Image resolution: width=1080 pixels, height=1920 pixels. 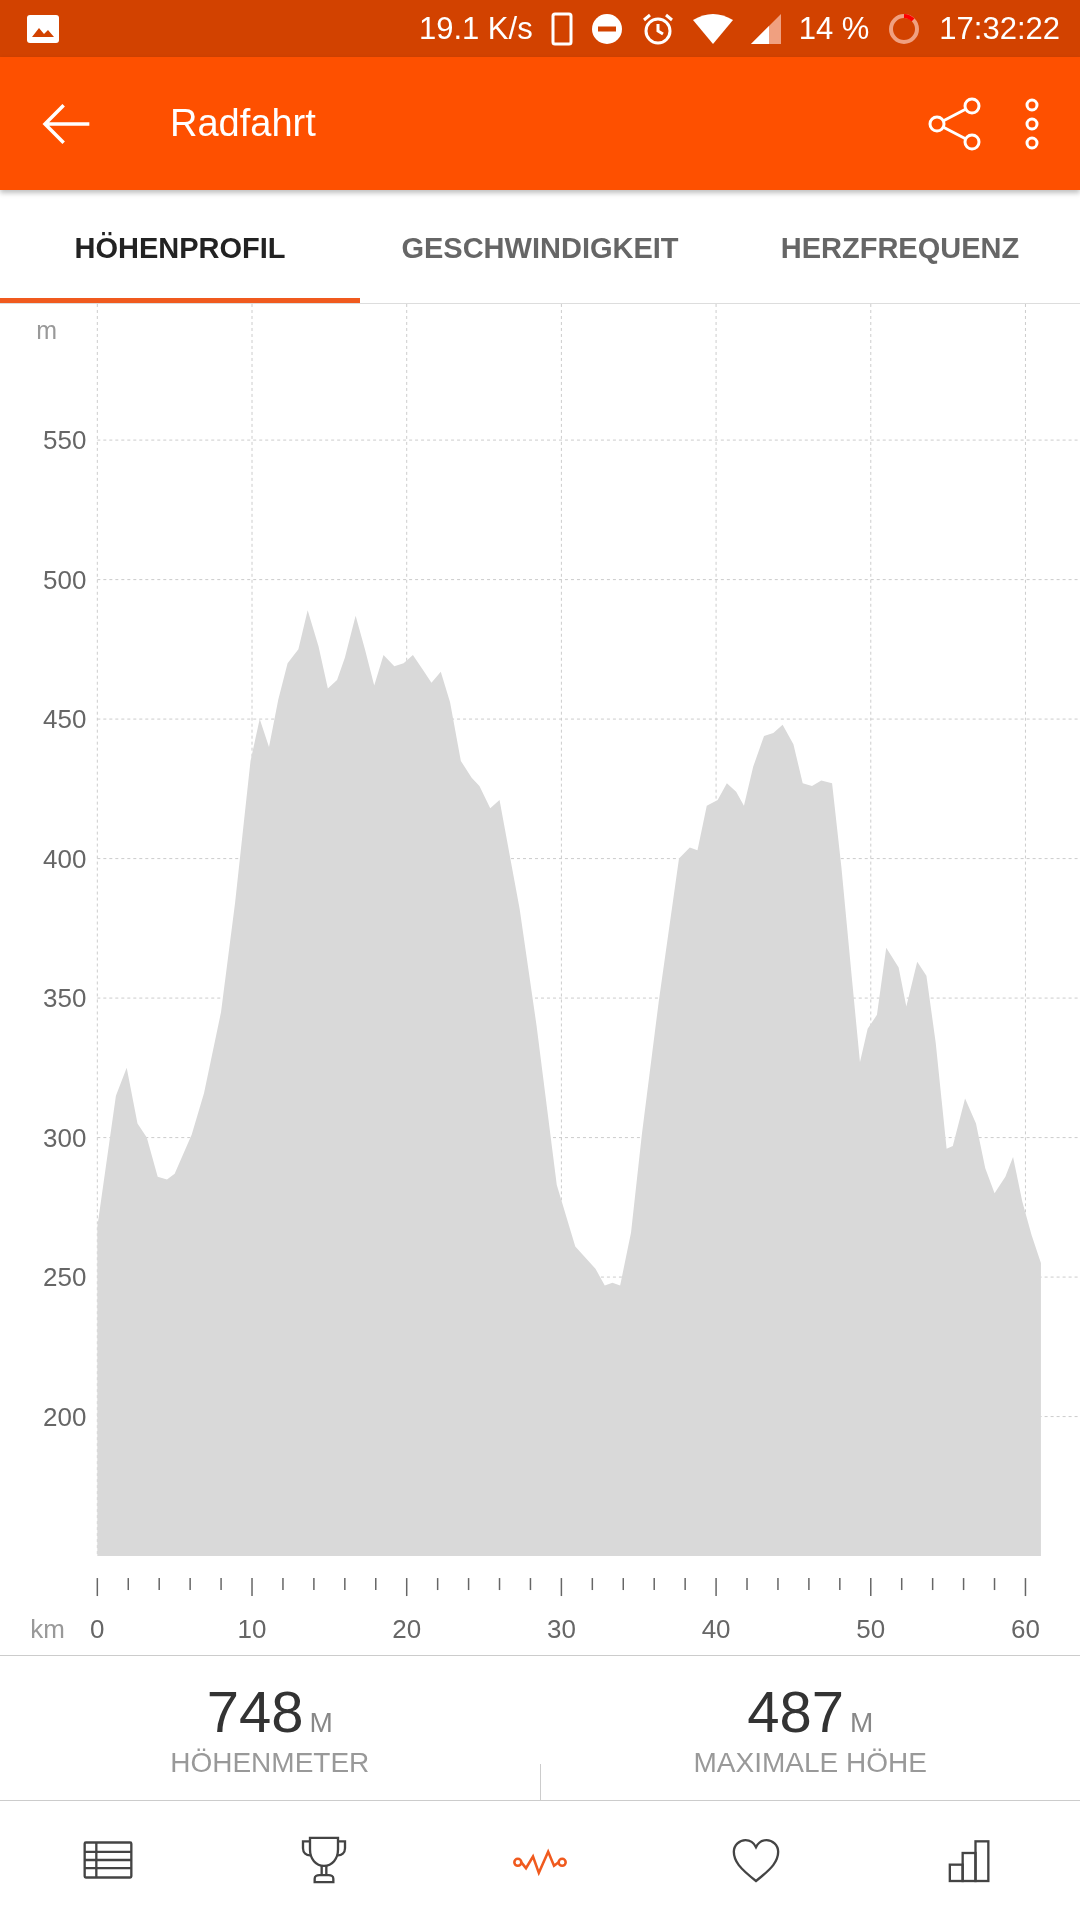 I want to click on app-bar-title: Radfahrt, so click(x=243, y=123).